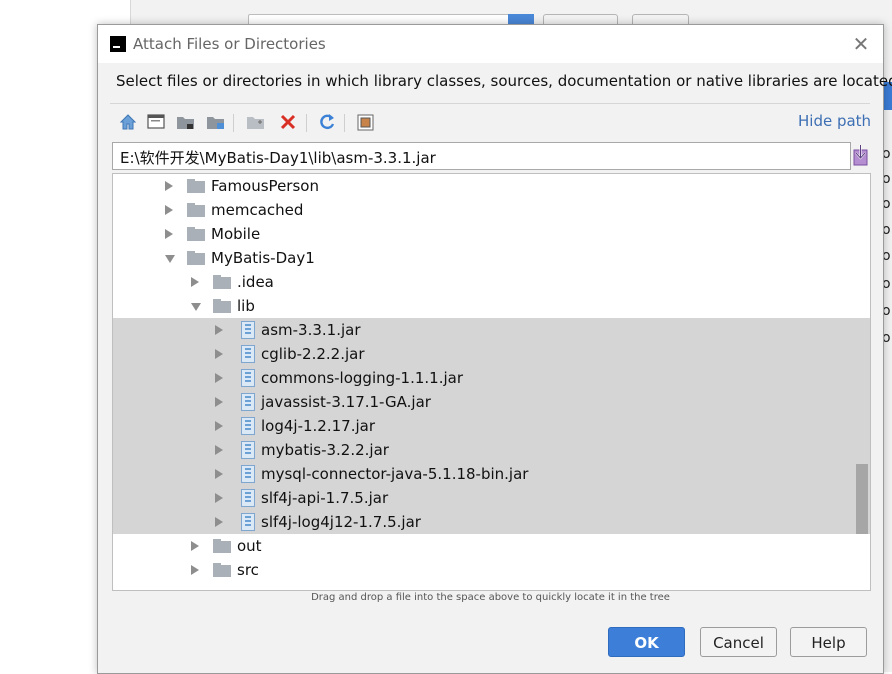  What do you see at coordinates (491, 426) in the screenshot?
I see `tree-item-jar: log4j-1.2.17.jar` at bounding box center [491, 426].